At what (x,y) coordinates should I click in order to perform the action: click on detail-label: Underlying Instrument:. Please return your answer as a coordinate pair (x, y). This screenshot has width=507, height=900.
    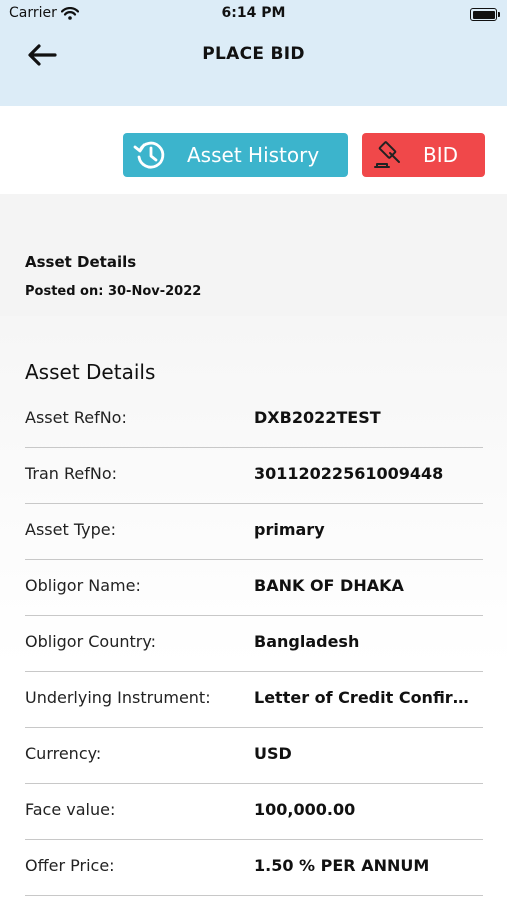
    Looking at the image, I should click on (118, 697).